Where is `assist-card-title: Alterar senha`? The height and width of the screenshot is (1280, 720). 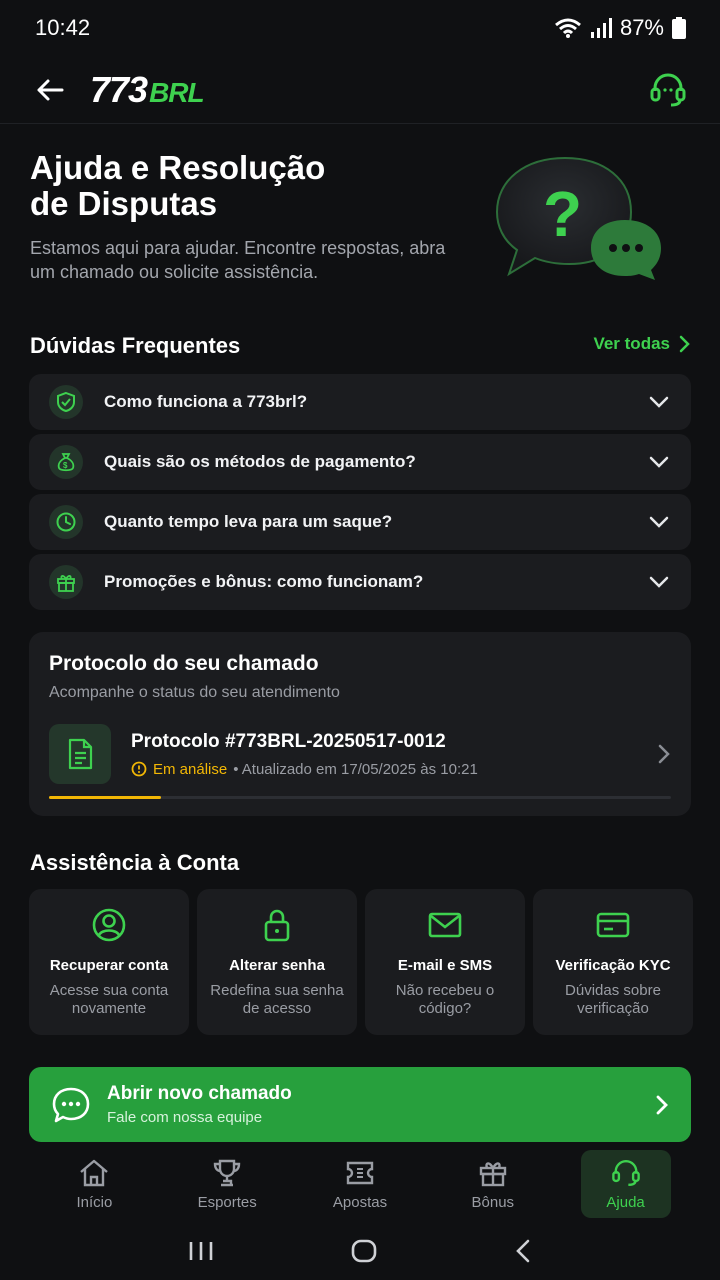
assist-card-title: Alterar senha is located at coordinates (277, 965).